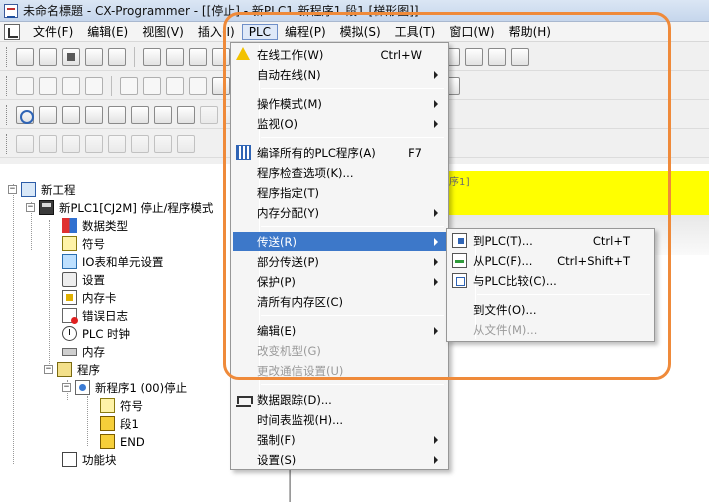 The image size is (709, 502). What do you see at coordinates (25, 56) in the screenshot?
I see `new-file-icon` at bounding box center [25, 56].